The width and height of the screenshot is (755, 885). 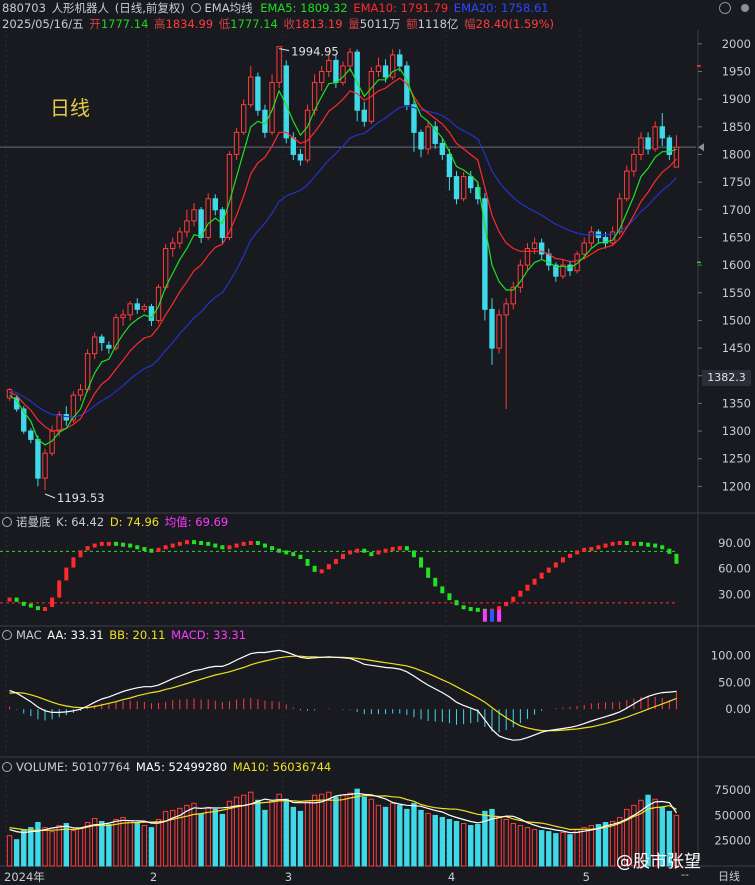 What do you see at coordinates (222, 8) in the screenshot?
I see `ema-indicator-button: EMA均线` at bounding box center [222, 8].